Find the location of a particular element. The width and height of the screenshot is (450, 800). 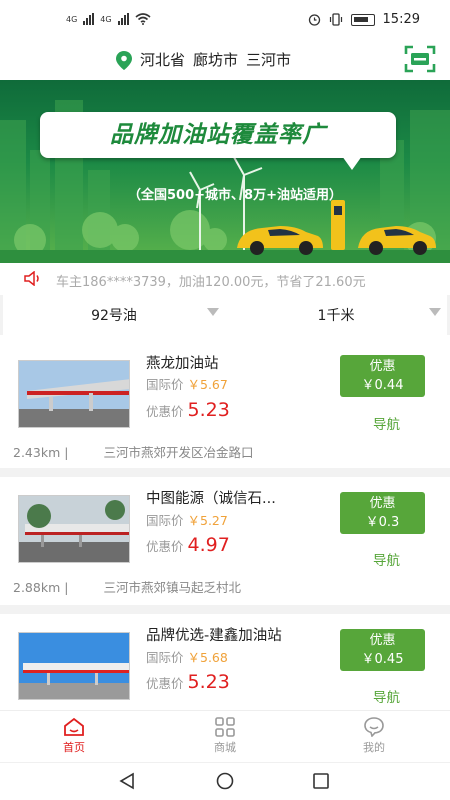

distance-filter: 1千米 is located at coordinates (336, 315).